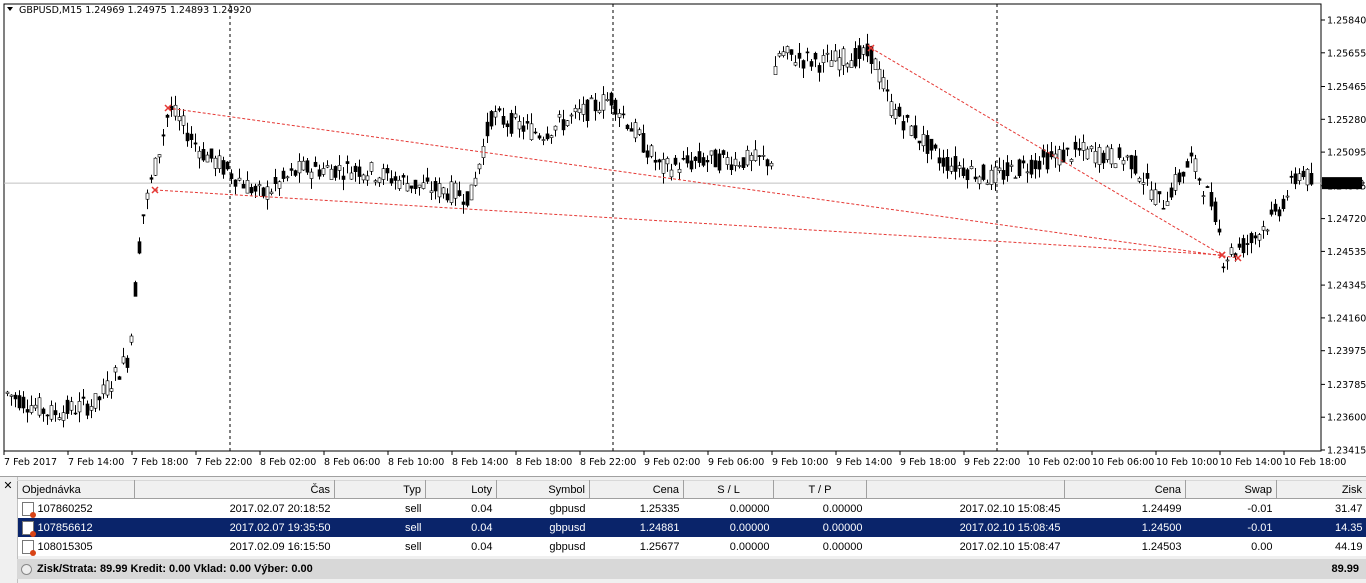 The image size is (1366, 583). Describe the element at coordinates (235, 490) in the screenshot. I see `column-header: Čas` at that location.